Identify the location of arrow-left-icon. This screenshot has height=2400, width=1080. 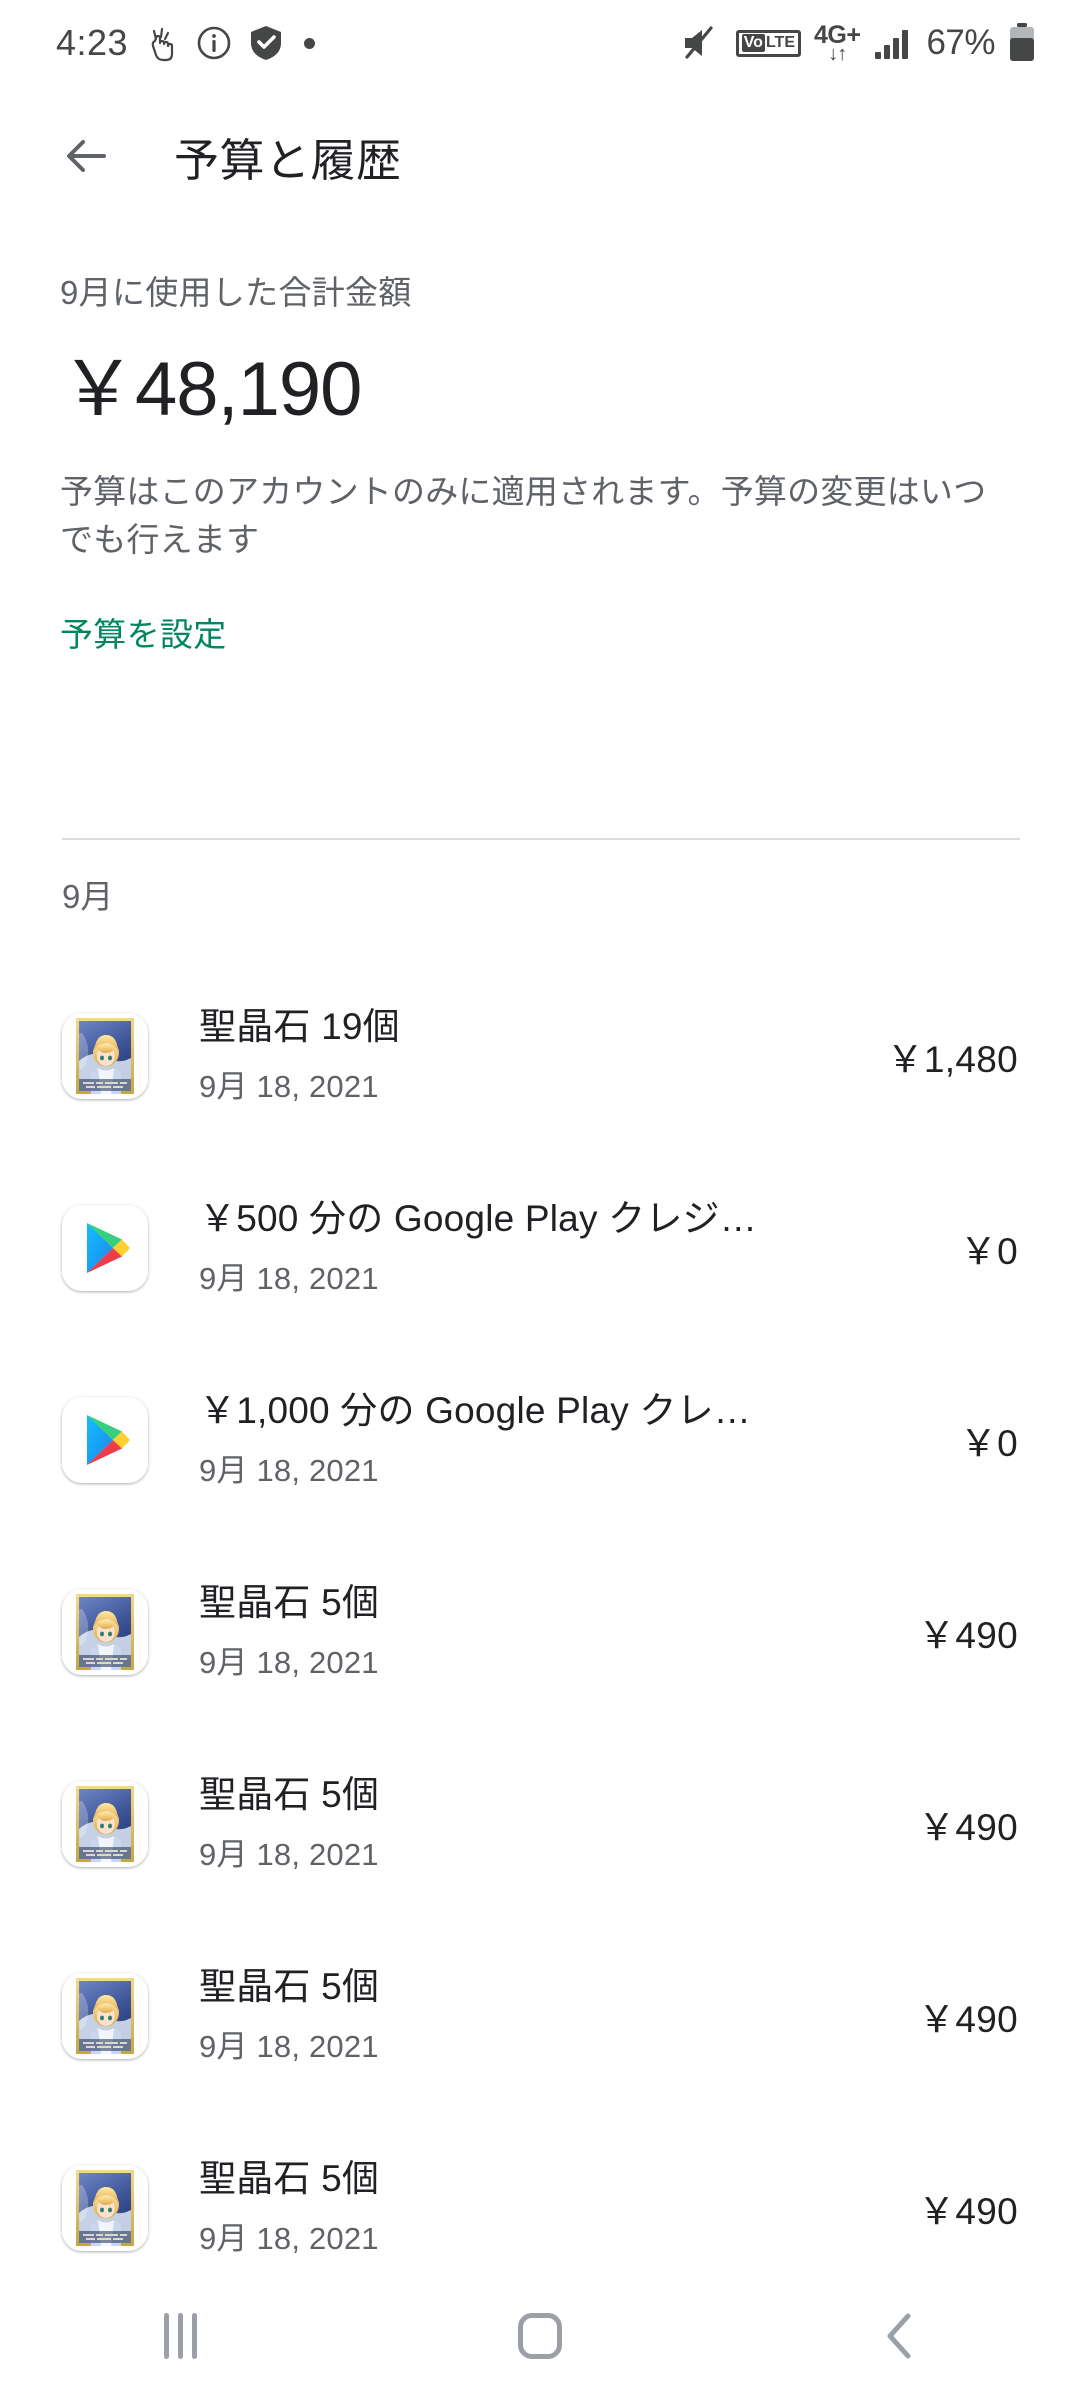
(86, 156).